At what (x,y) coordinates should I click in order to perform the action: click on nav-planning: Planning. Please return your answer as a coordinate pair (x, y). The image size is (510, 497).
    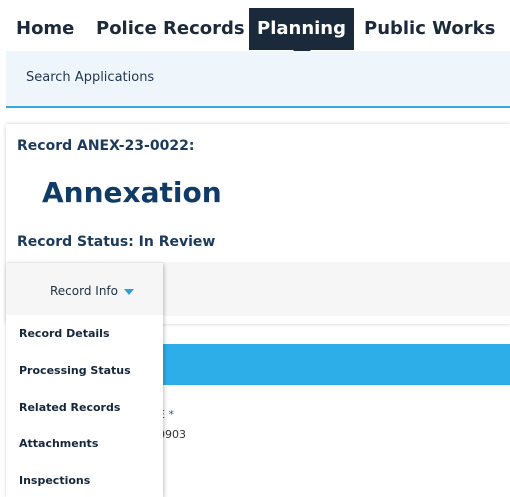
    Looking at the image, I should click on (302, 33).